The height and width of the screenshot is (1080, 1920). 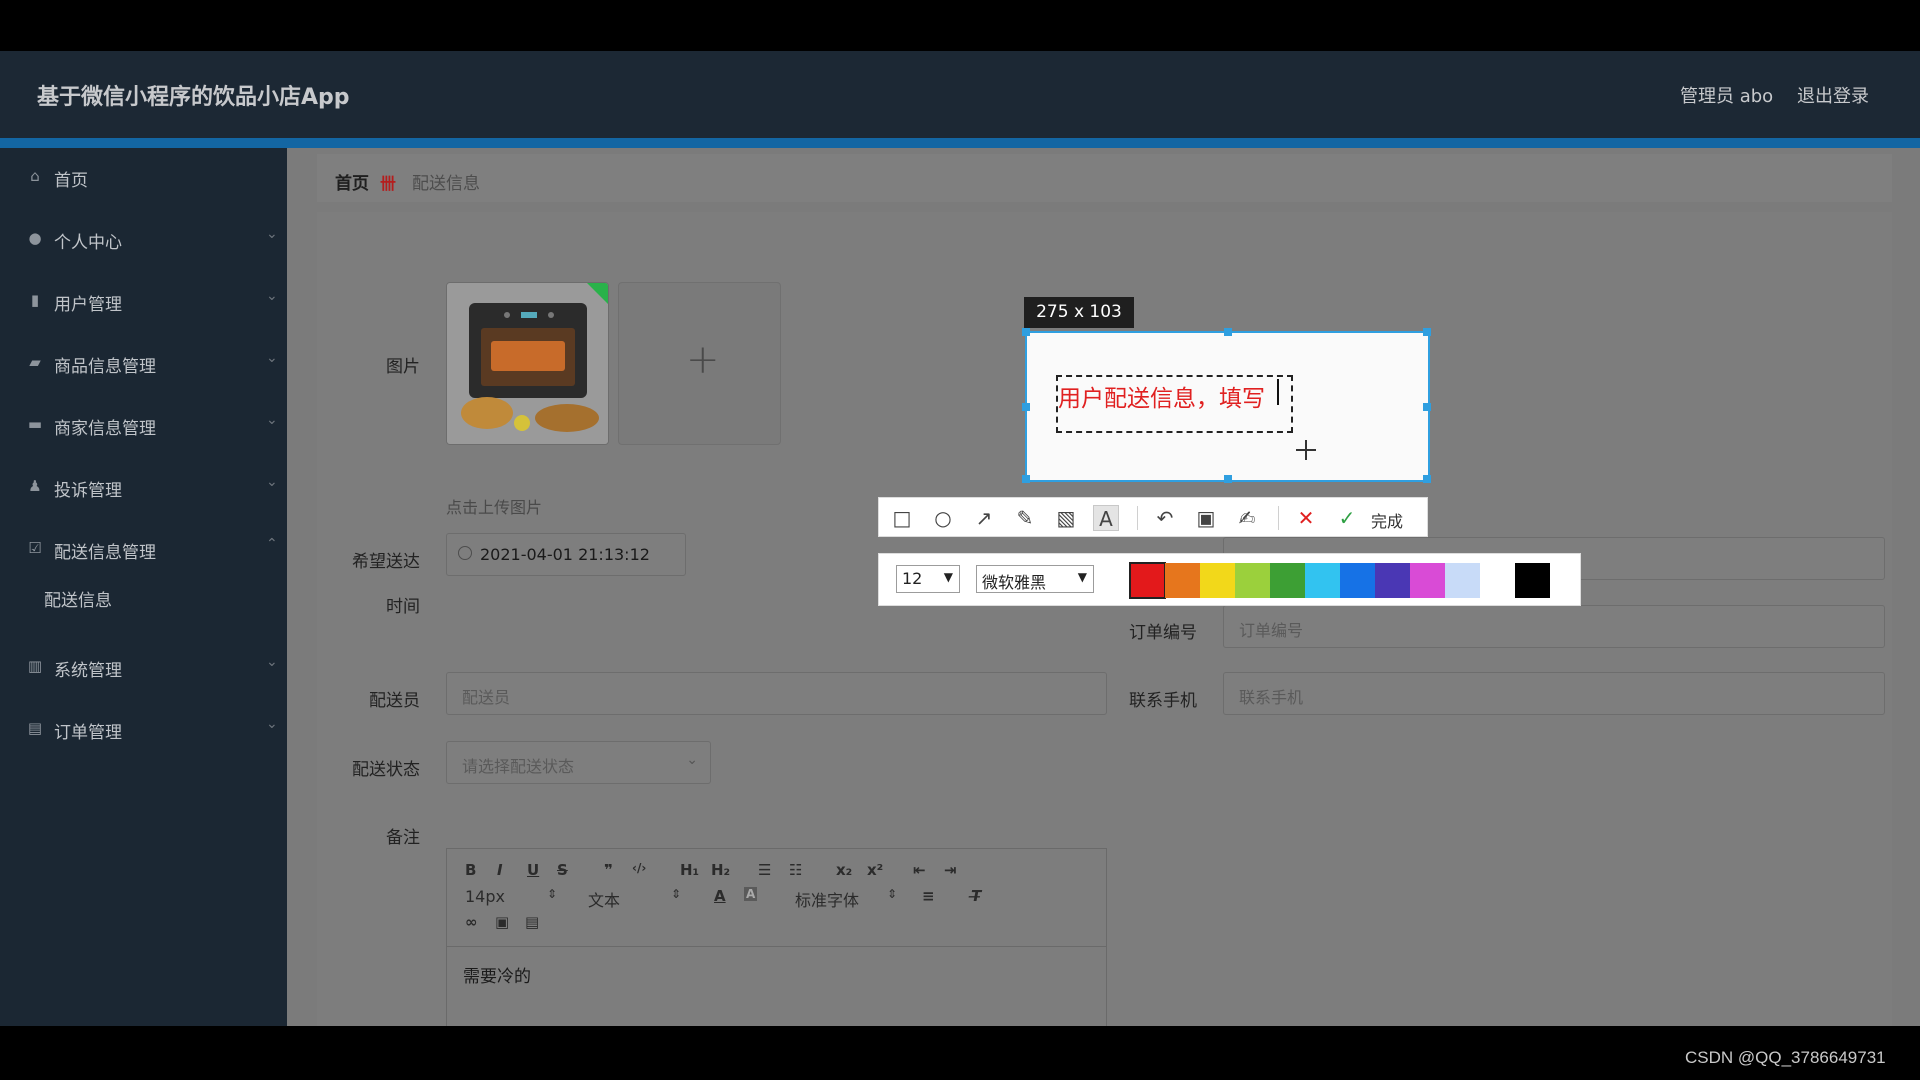 I want to click on sidebar-item-shops: ▬ 商家信息管理 ⌄, so click(x=143, y=426).